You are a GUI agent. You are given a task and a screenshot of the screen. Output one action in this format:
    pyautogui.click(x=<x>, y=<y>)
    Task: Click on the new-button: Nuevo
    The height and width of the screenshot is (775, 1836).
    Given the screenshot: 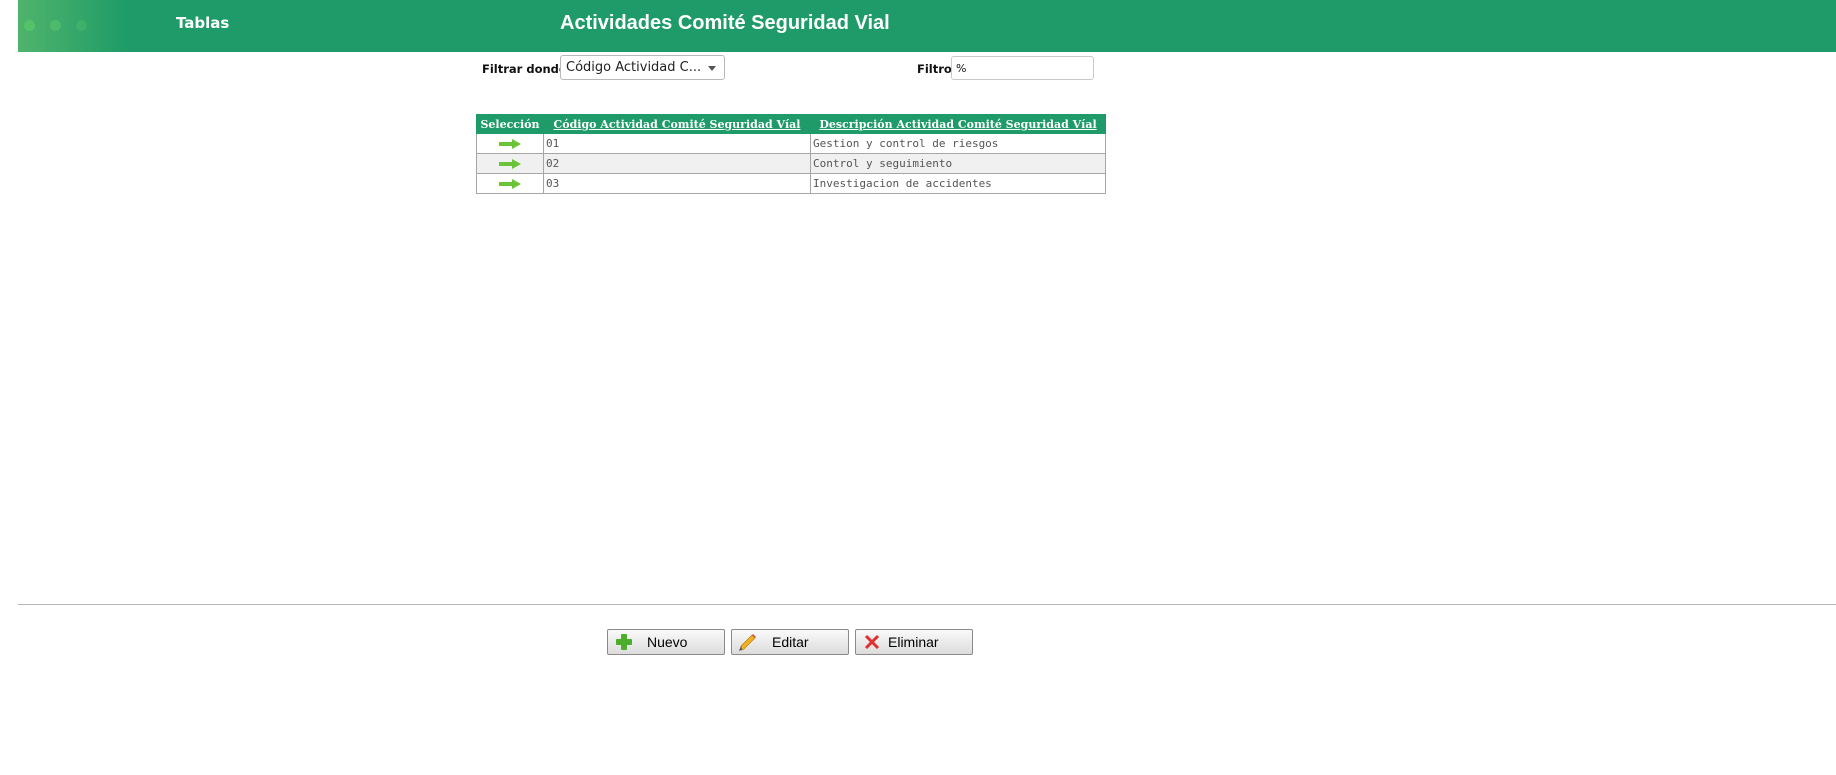 What is the action you would take?
    pyautogui.click(x=666, y=642)
    